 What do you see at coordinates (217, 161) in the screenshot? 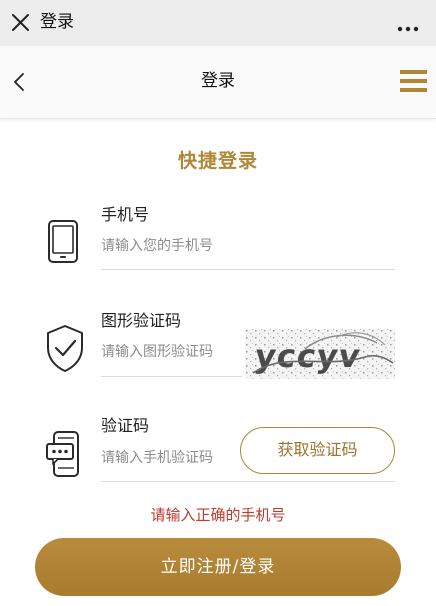
I see `form-title: 快捷登录` at bounding box center [217, 161].